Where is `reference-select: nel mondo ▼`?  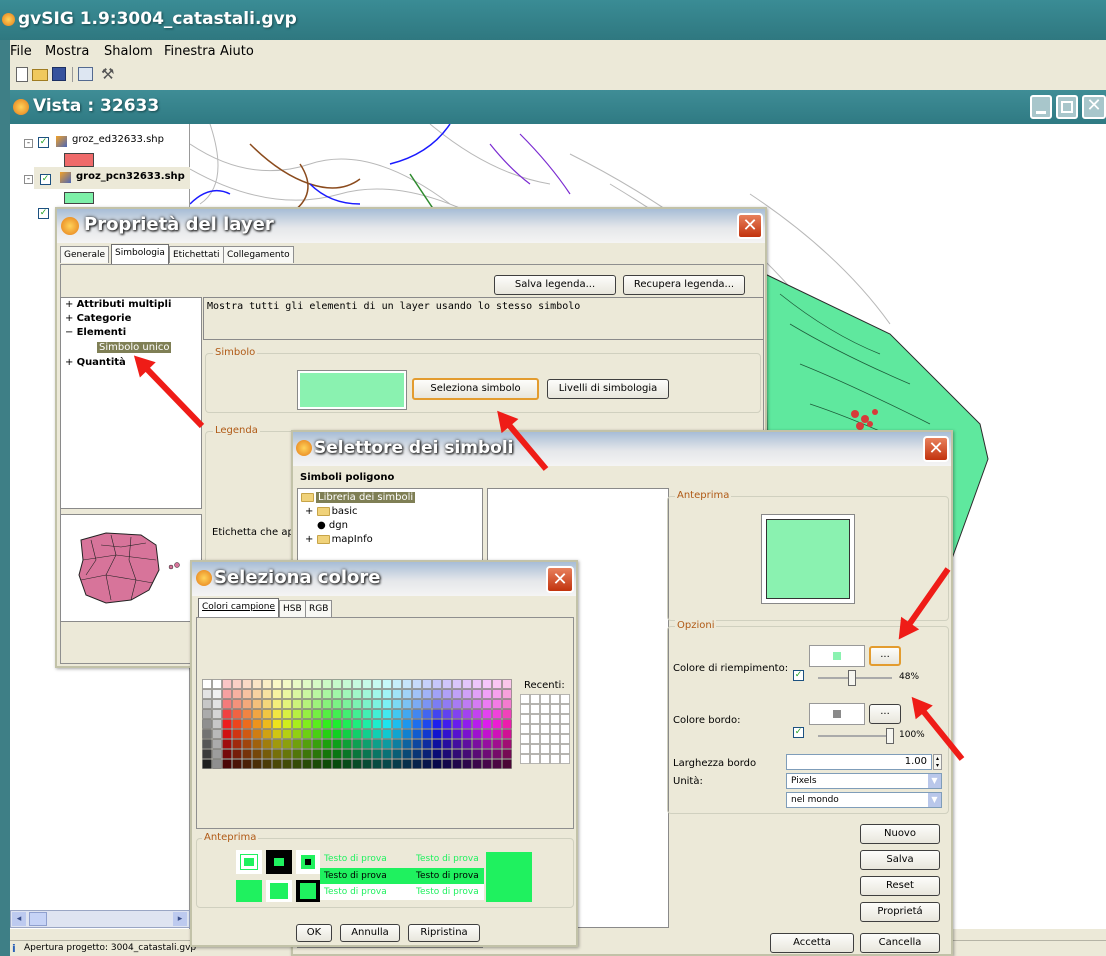
reference-select: nel mondo ▼ is located at coordinates (864, 800).